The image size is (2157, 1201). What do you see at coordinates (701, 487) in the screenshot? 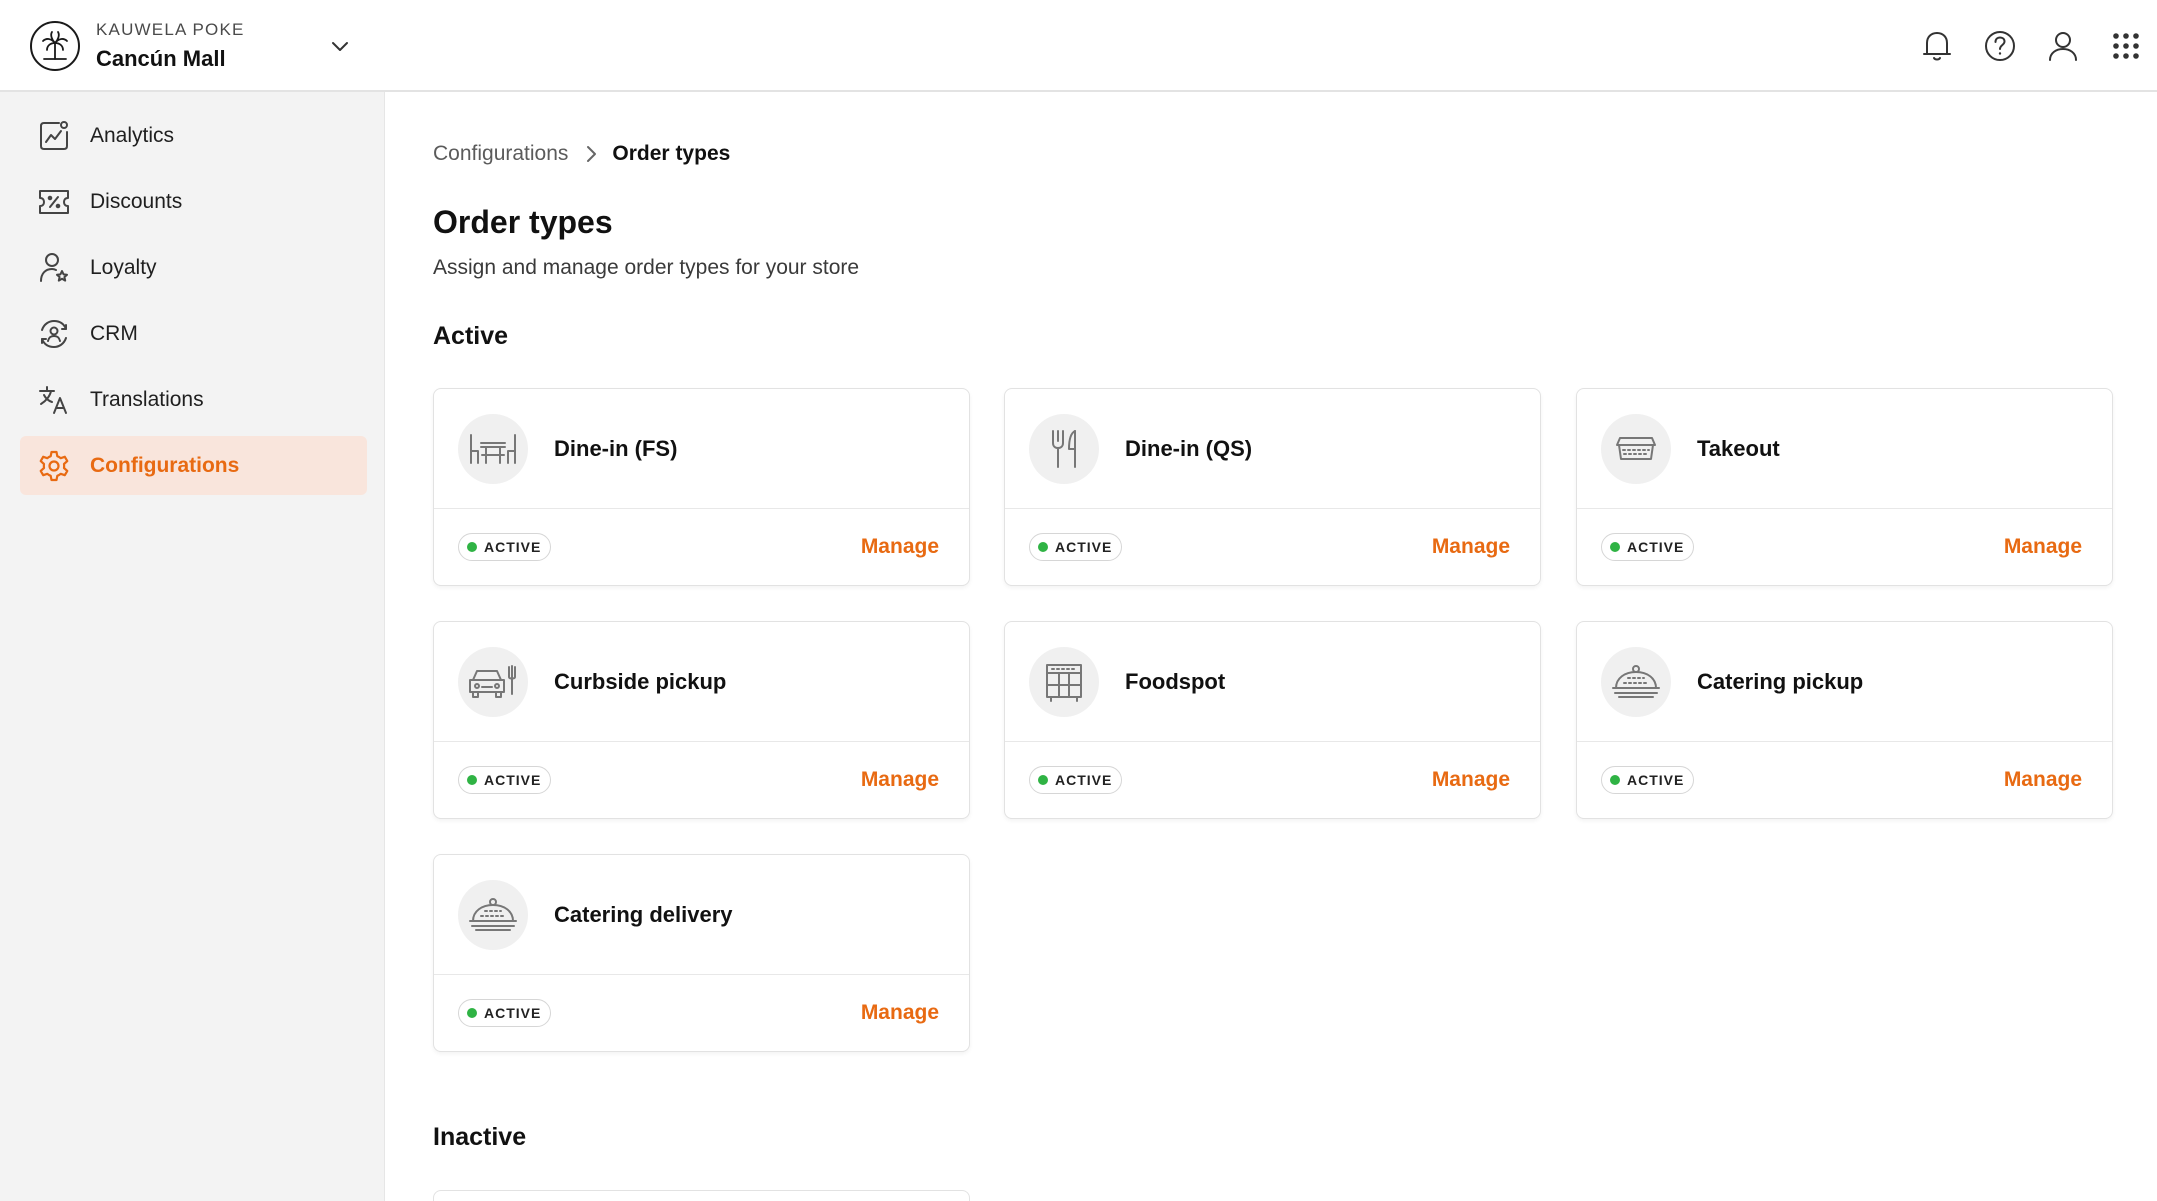
I see `order-type-card: Dine-in (FS) ACTIVE Manage` at bounding box center [701, 487].